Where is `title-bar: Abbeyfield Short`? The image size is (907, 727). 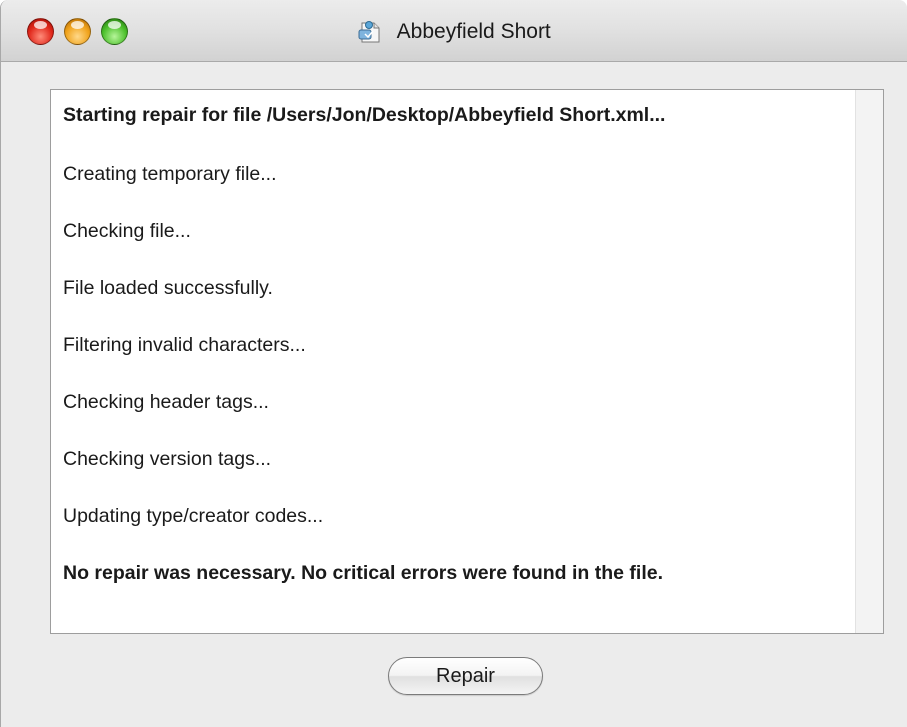 title-bar: Abbeyfield Short is located at coordinates (454, 31).